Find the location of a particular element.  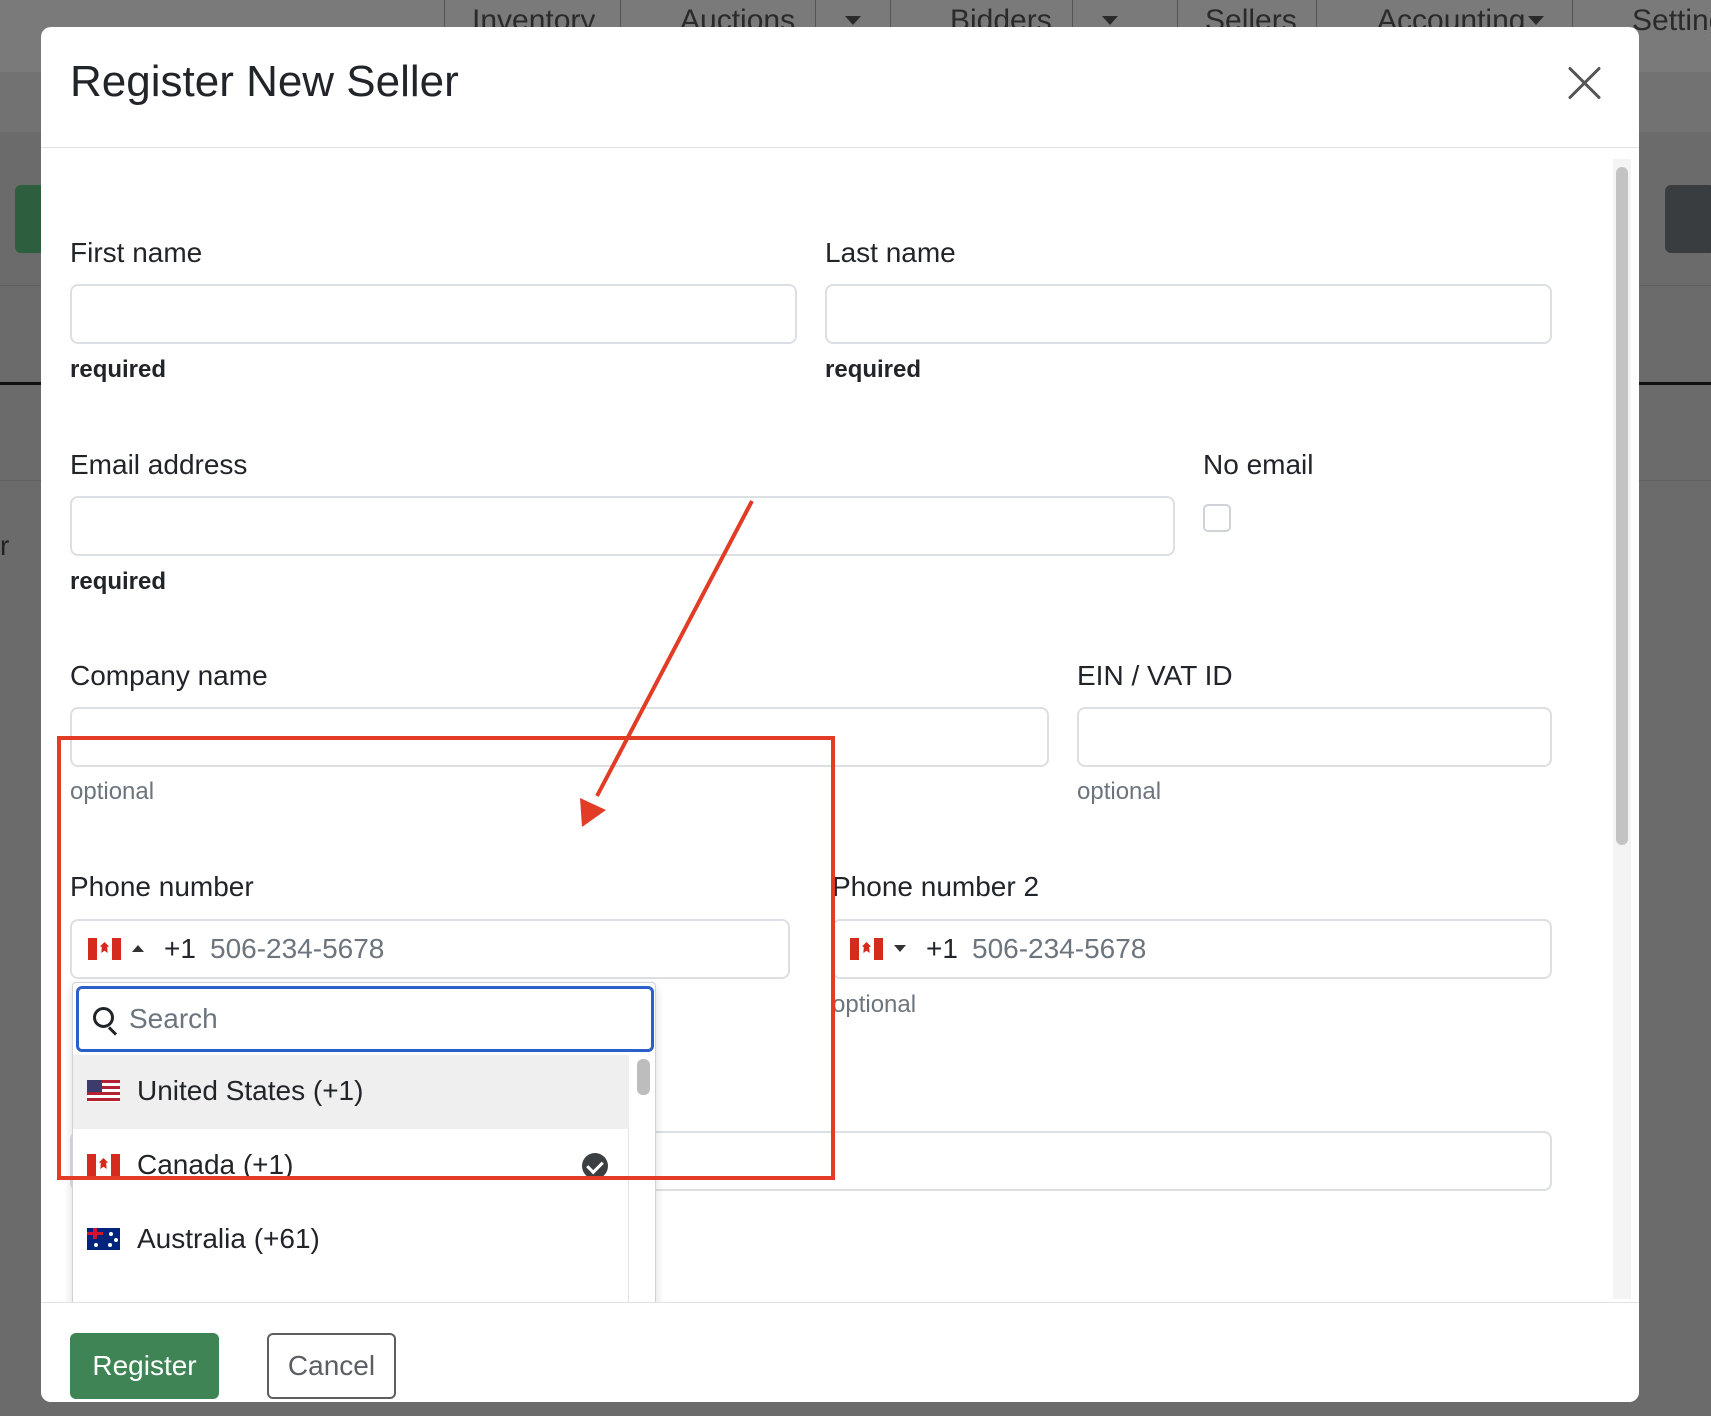

first-name-input is located at coordinates (433, 314).